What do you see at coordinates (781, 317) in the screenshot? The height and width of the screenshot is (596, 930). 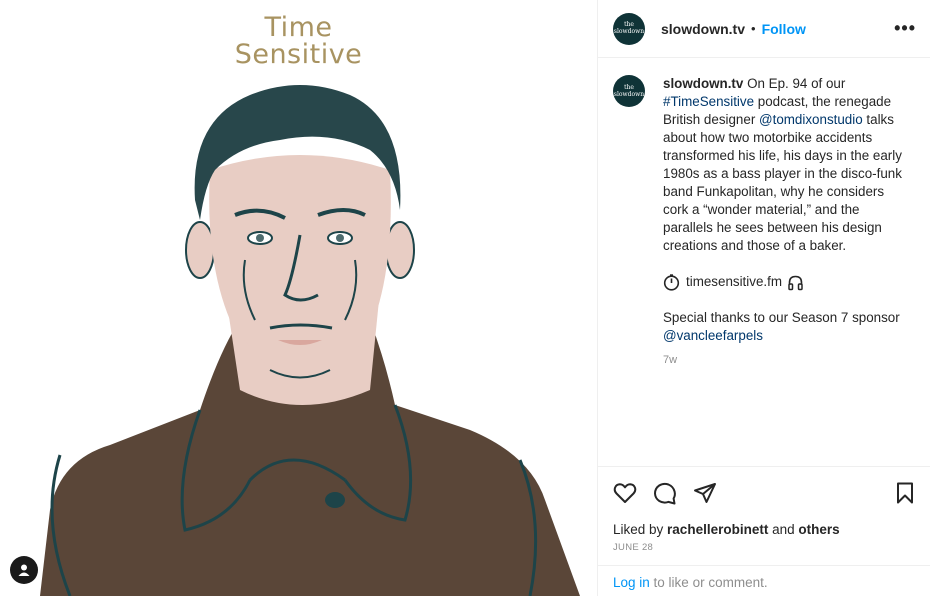 I see `sponsor-text: Special thanks to our Season 7 sponsor` at bounding box center [781, 317].